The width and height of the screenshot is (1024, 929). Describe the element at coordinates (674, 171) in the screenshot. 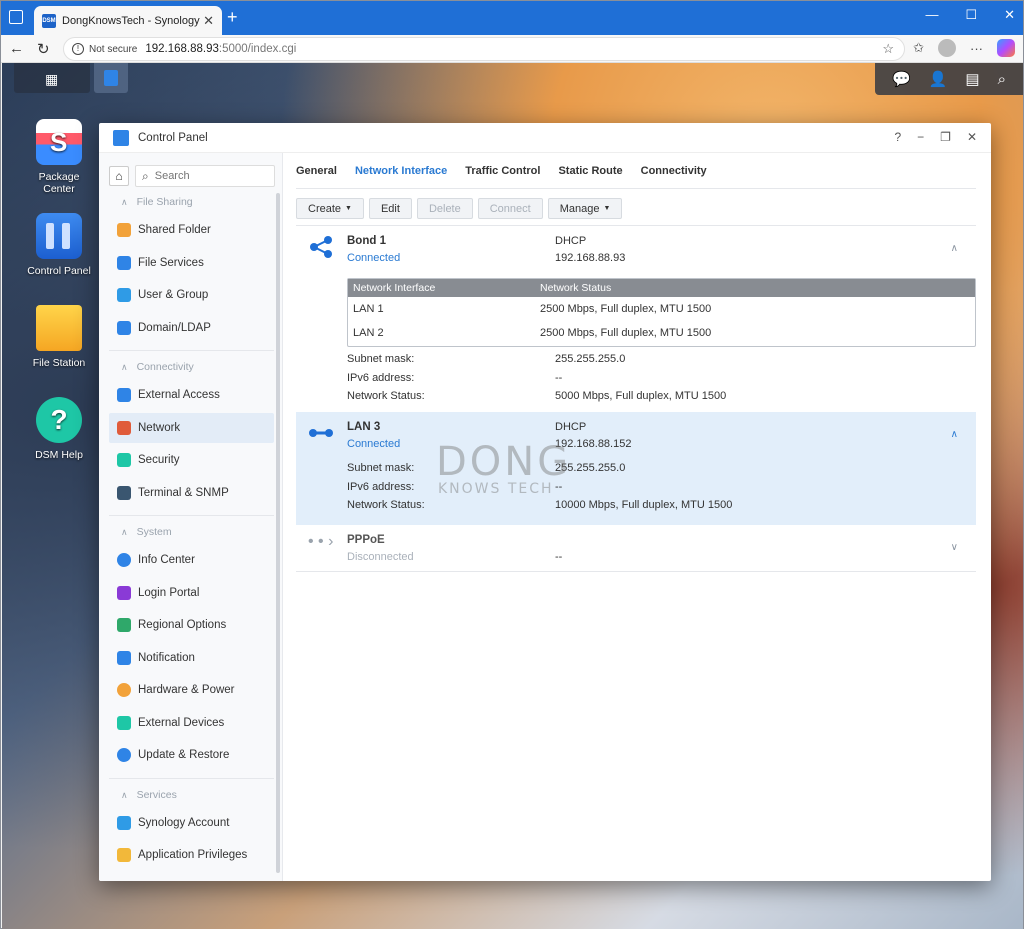

I see `tab-connectivity: Connectivity` at that location.